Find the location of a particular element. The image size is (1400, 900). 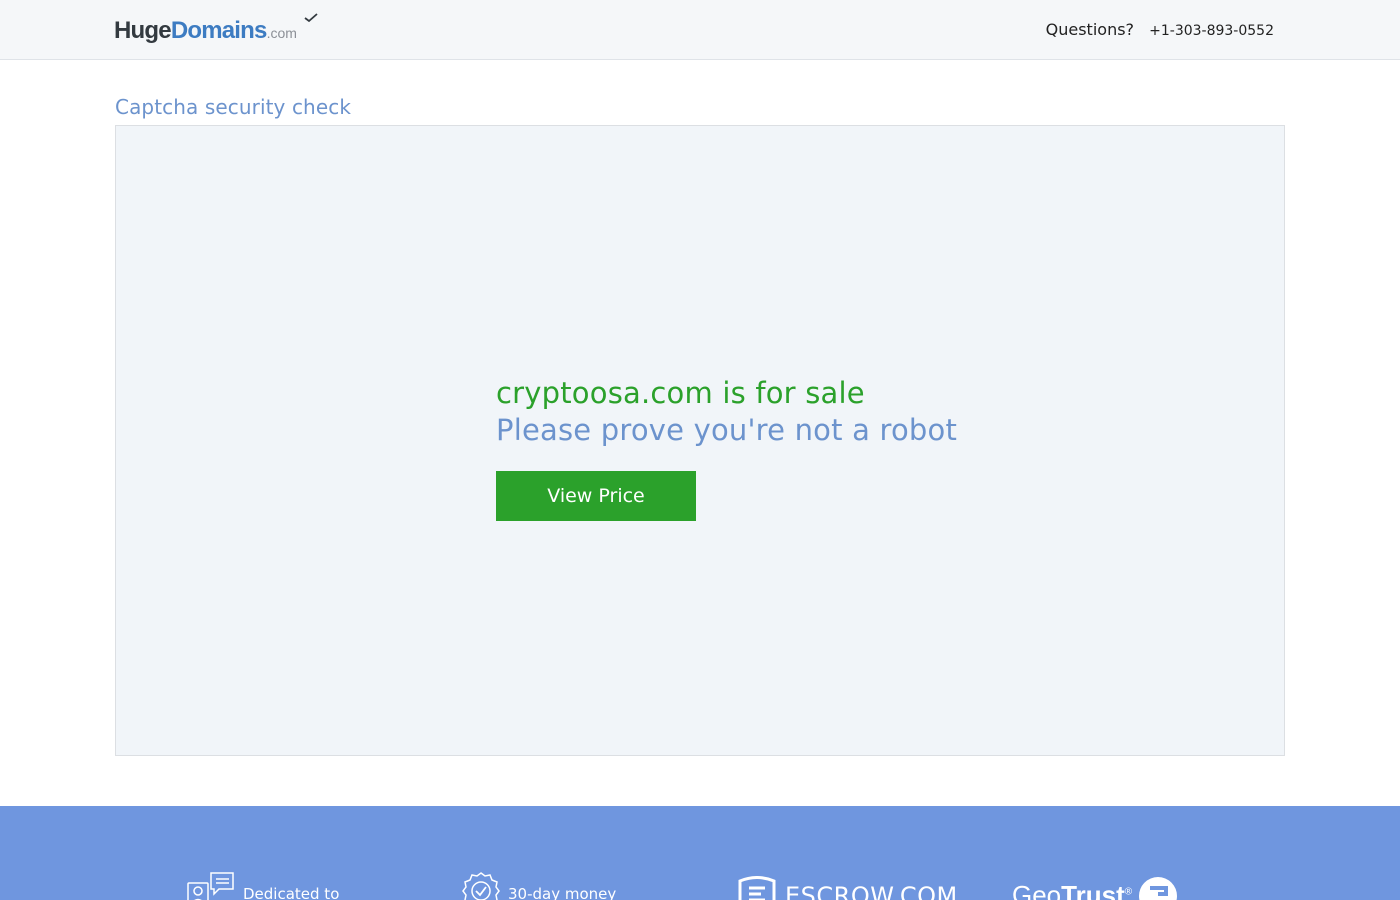

geotrust-logo: GeoTrust® is located at coordinates (1096, 888).